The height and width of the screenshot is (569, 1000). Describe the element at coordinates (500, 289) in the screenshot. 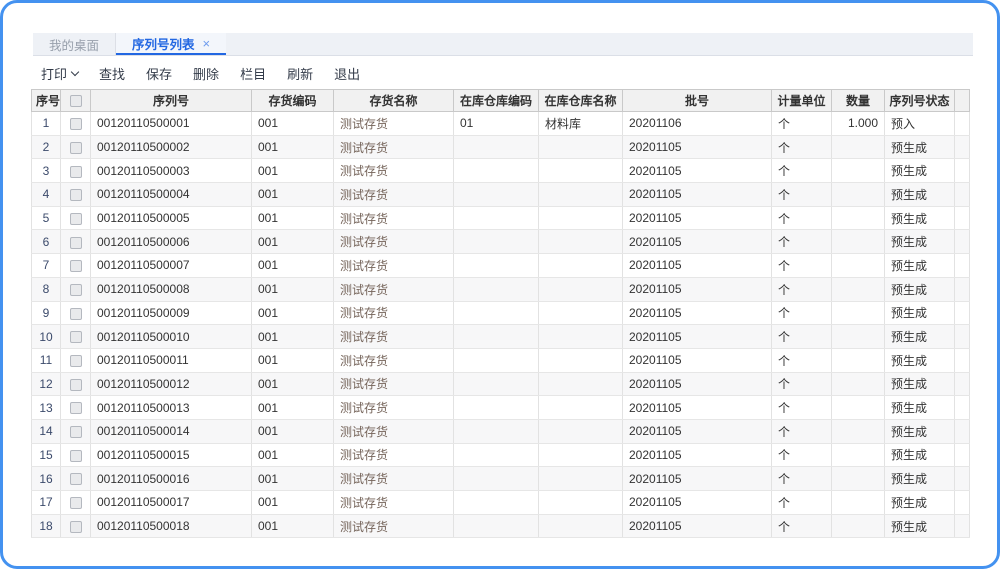

I see `table-row: 8 00120110500008 001 测试存货 20201105 个 预生成` at that location.